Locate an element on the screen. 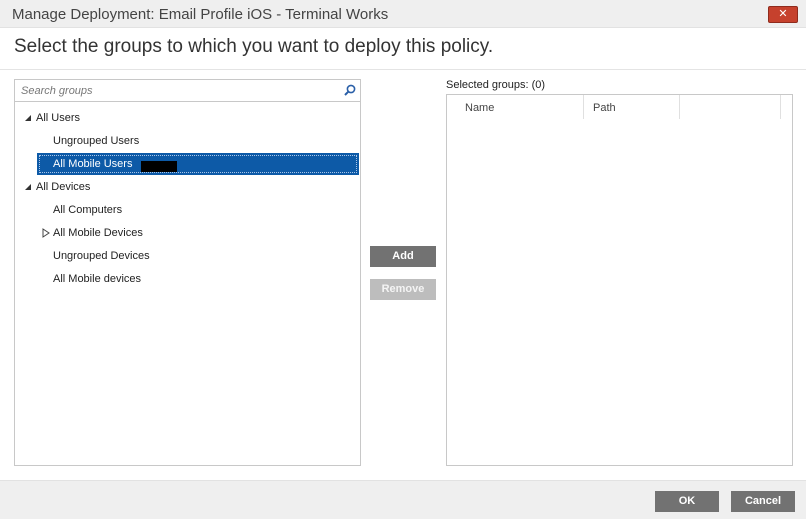 Image resolution: width=806 pixels, height=519 pixels. search-icon is located at coordinates (350, 90).